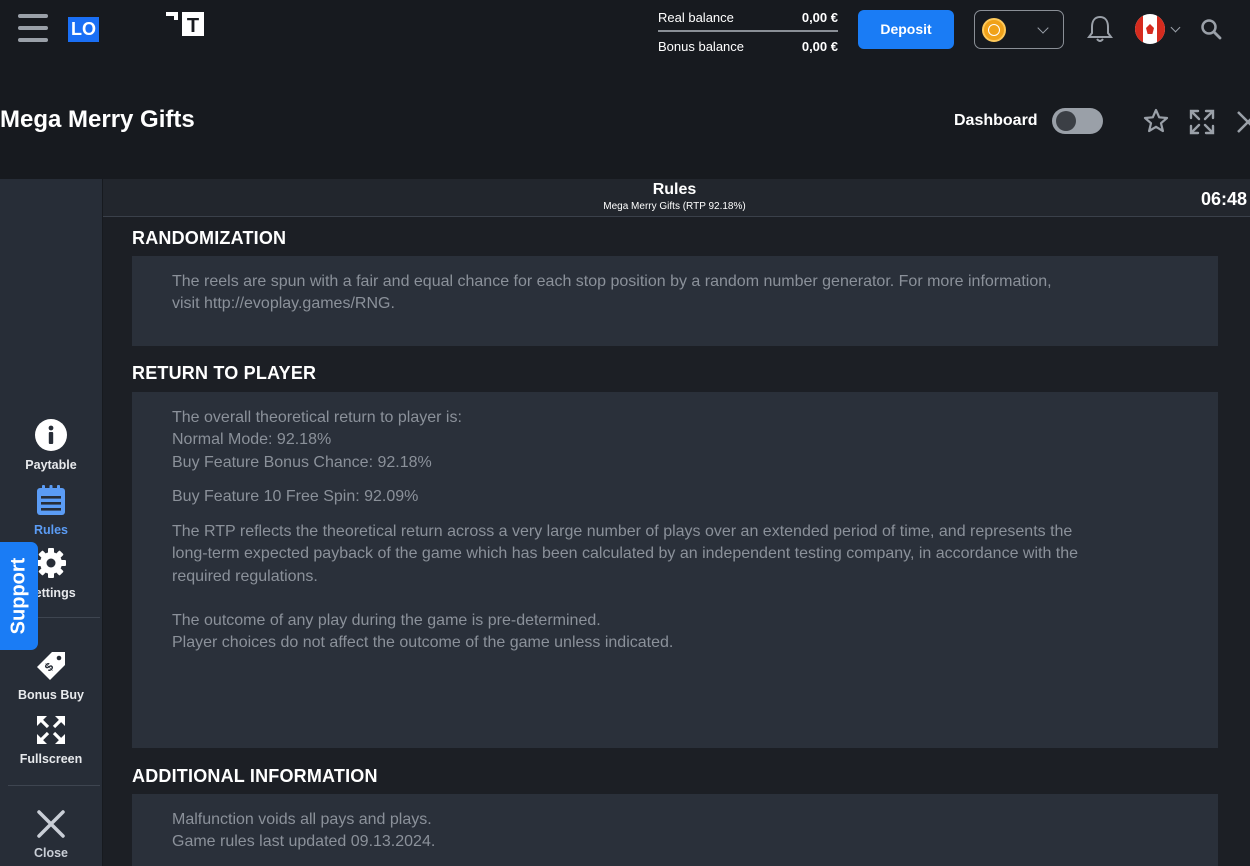 This screenshot has width=1250, height=866. I want to click on sidebar-item-close: Close, so click(51, 834).